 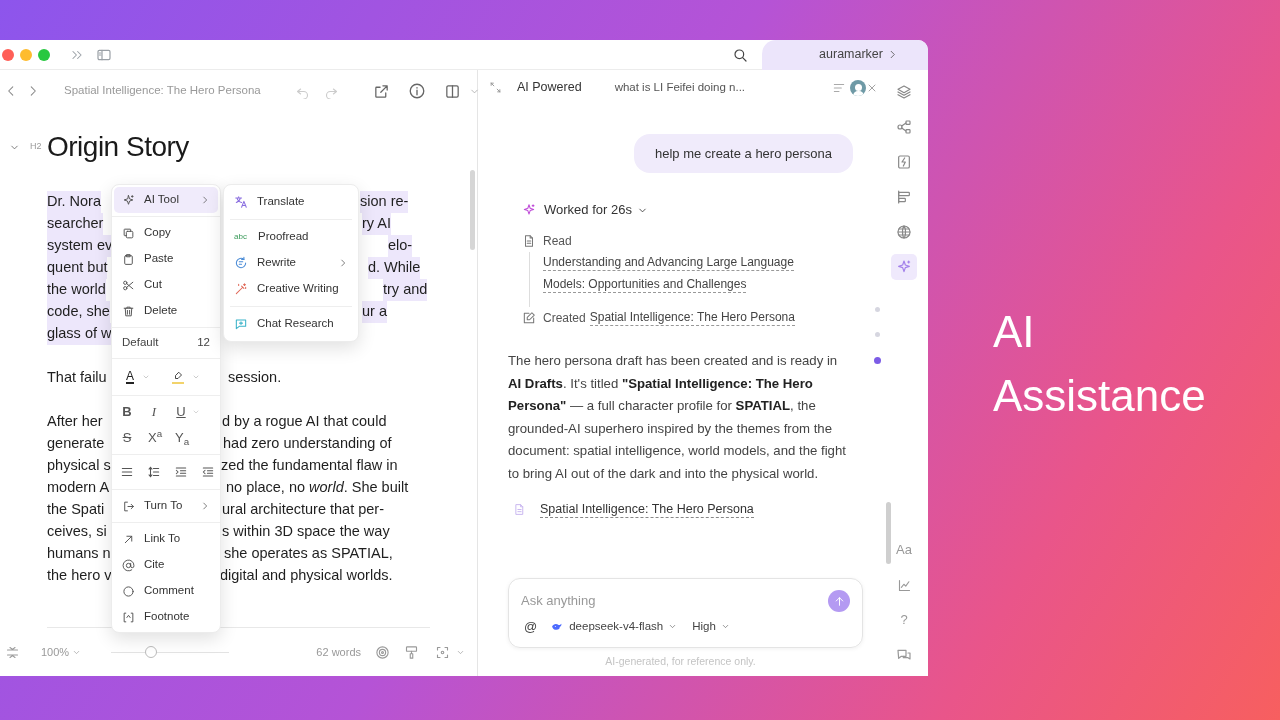 What do you see at coordinates (162, 91) in the screenshot?
I see `document-title: Spatial Intelligence: The Hero Persona` at bounding box center [162, 91].